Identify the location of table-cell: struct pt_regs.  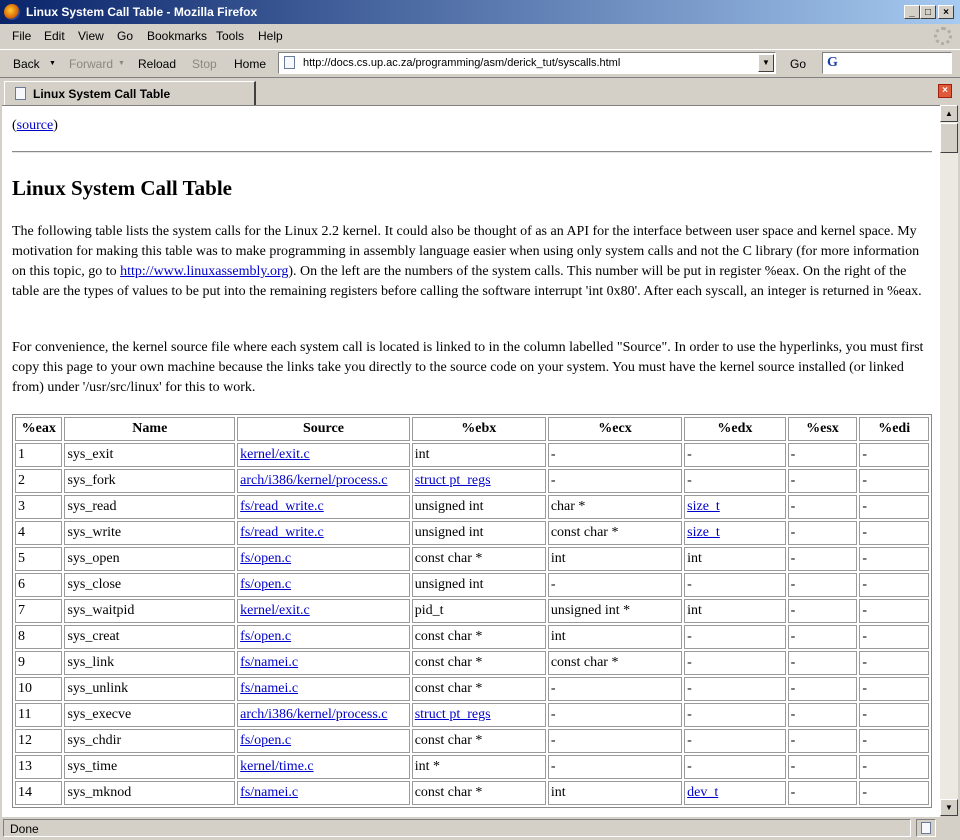
(478, 481).